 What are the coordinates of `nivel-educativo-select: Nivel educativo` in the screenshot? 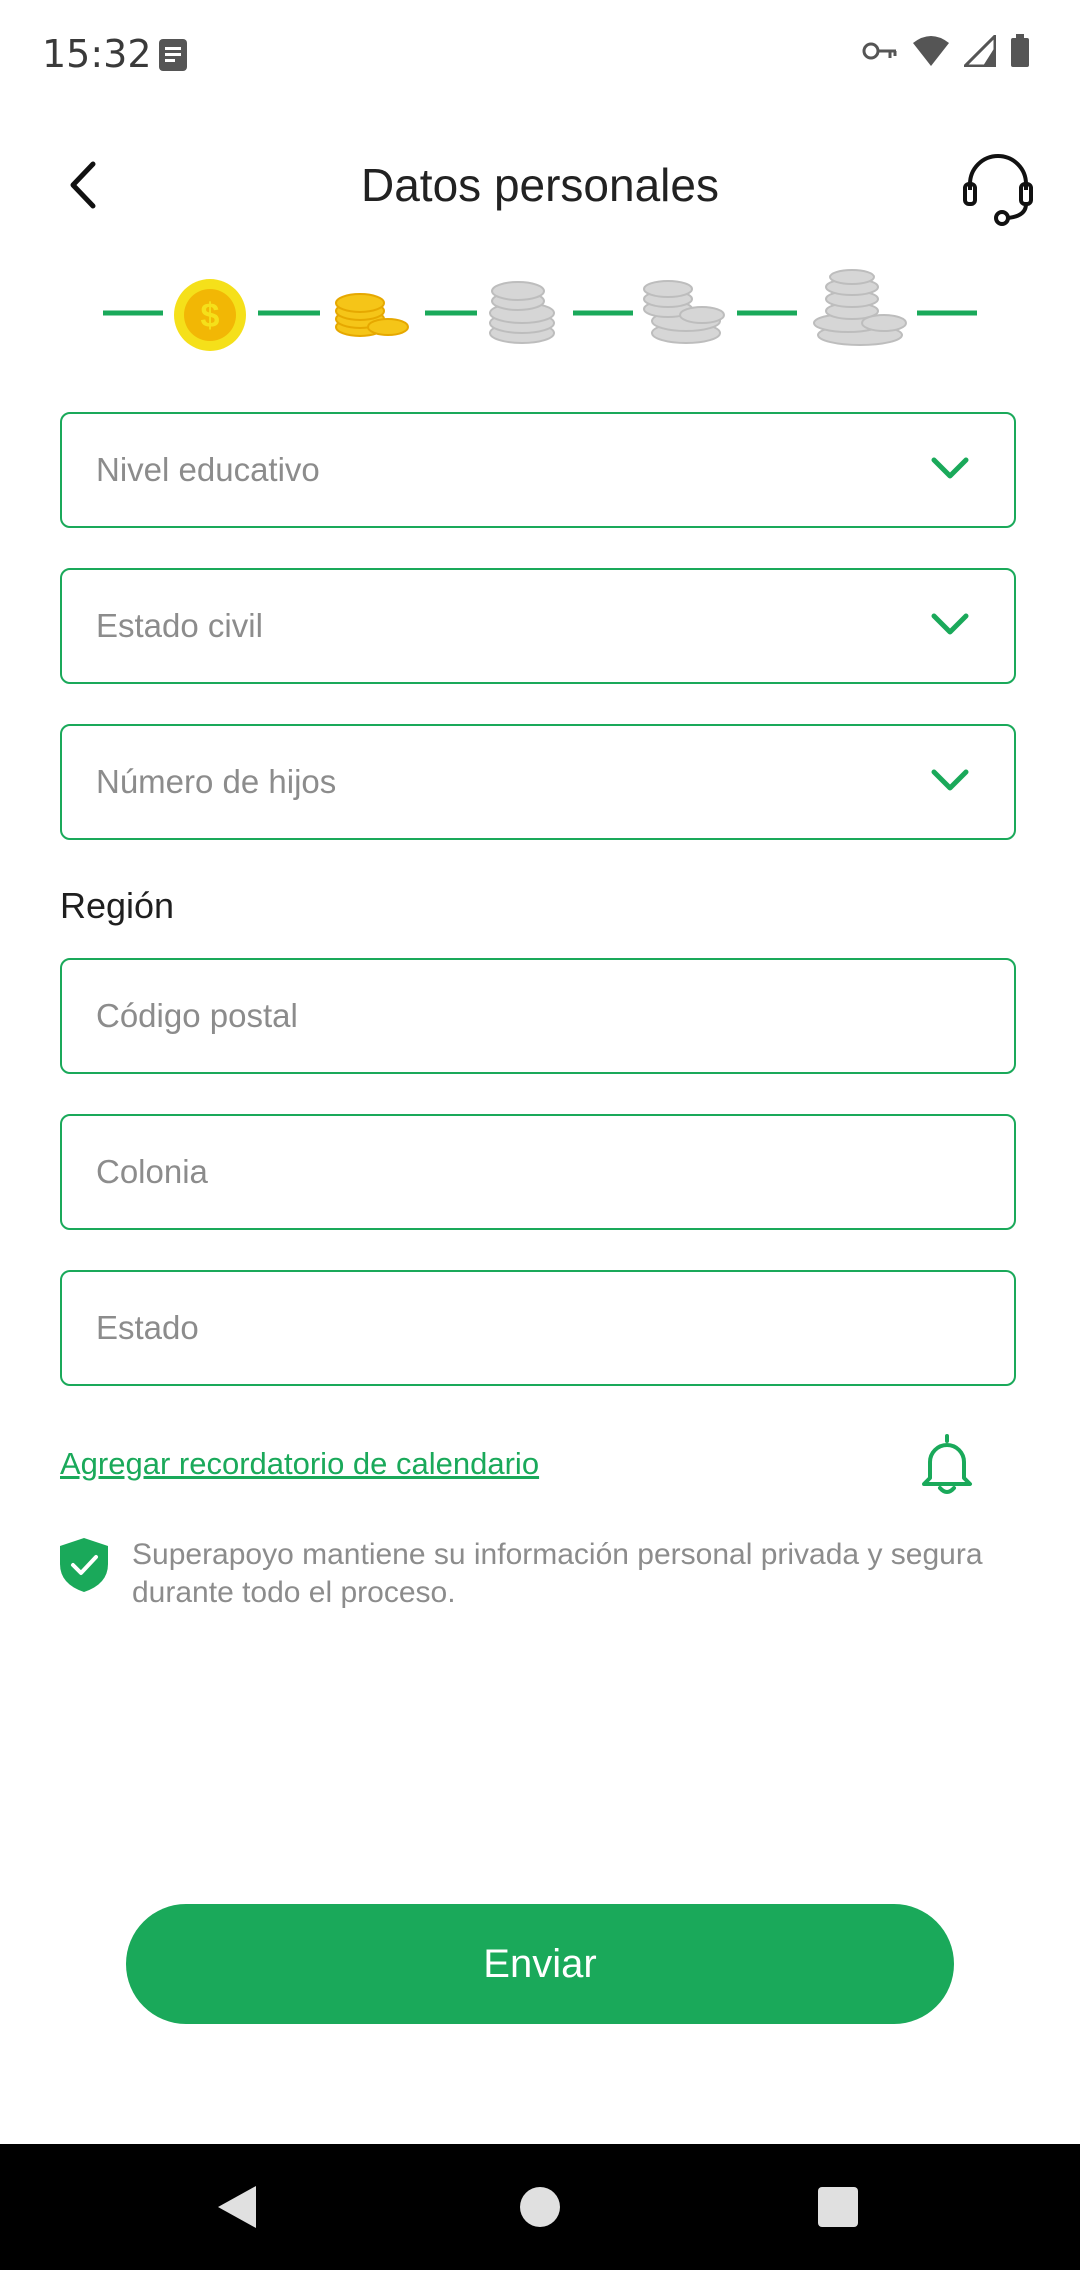 It's located at (538, 470).